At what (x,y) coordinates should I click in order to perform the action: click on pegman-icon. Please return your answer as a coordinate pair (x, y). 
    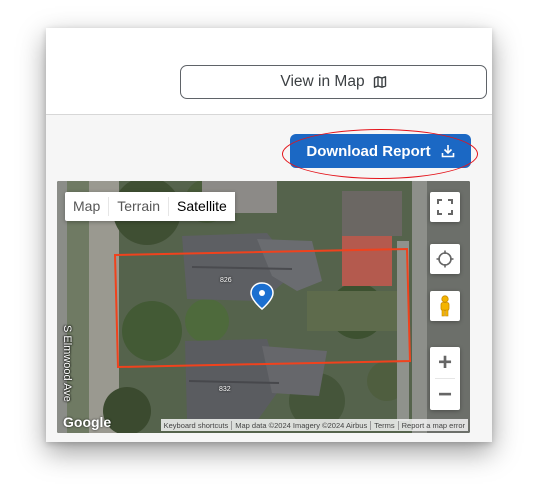
    Looking at the image, I should click on (445, 306).